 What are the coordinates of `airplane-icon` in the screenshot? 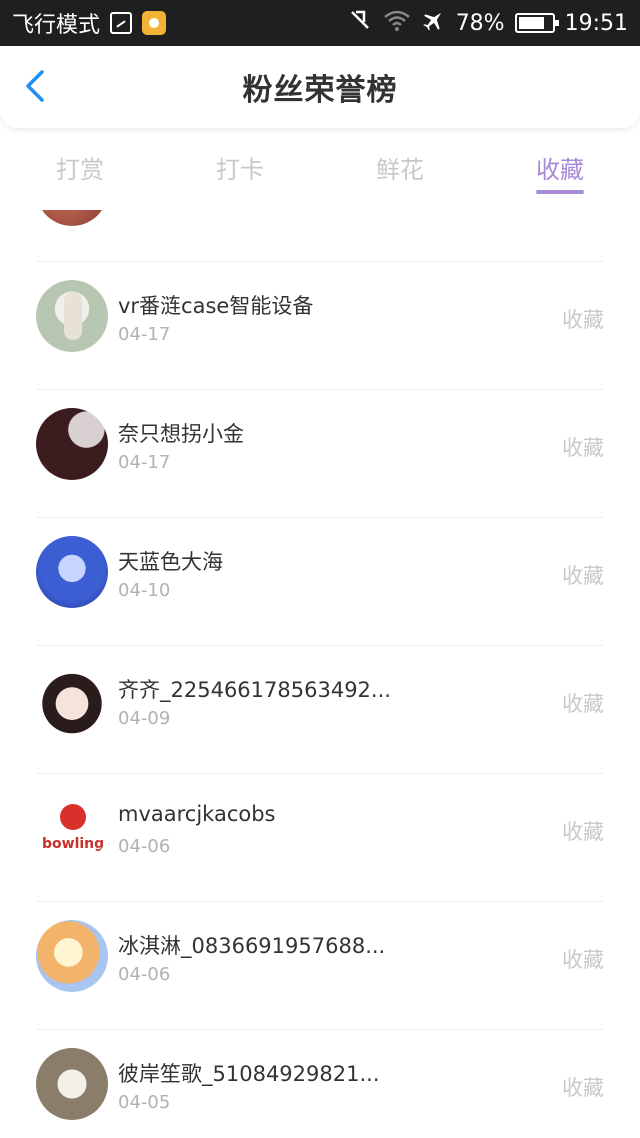 It's located at (434, 23).